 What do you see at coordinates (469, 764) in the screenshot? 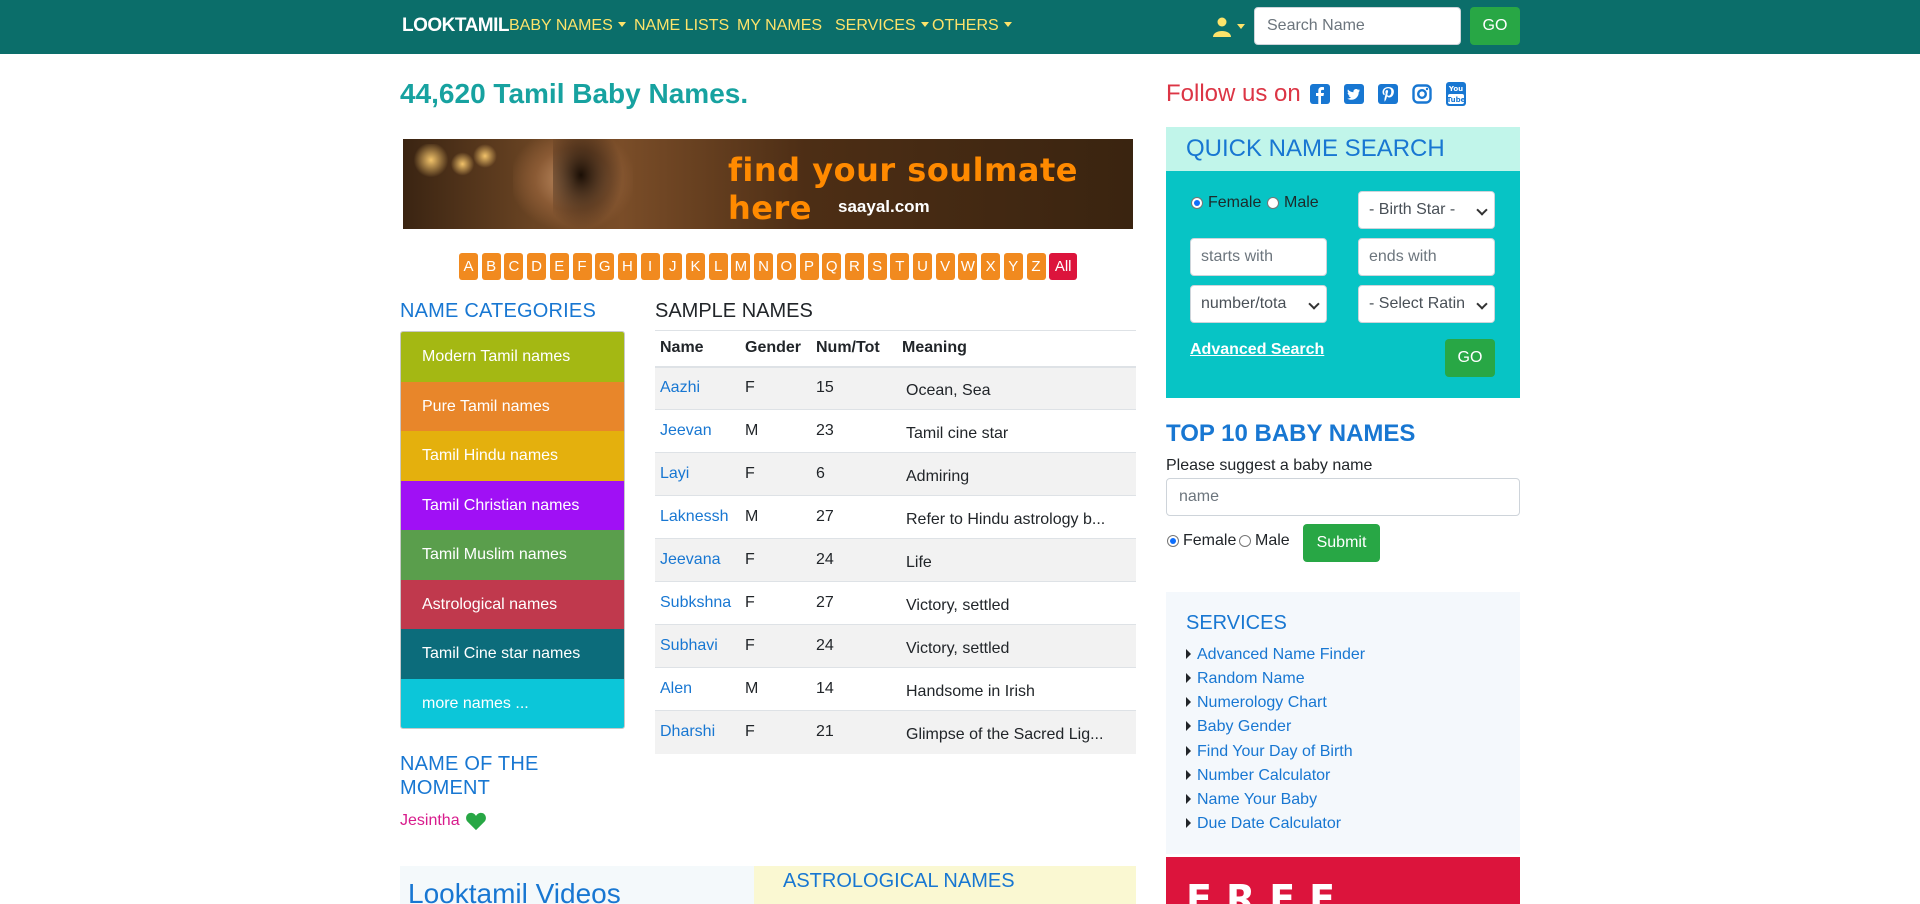
I see `name-of-moment-heading-line1: NAME OF THE` at bounding box center [469, 764].